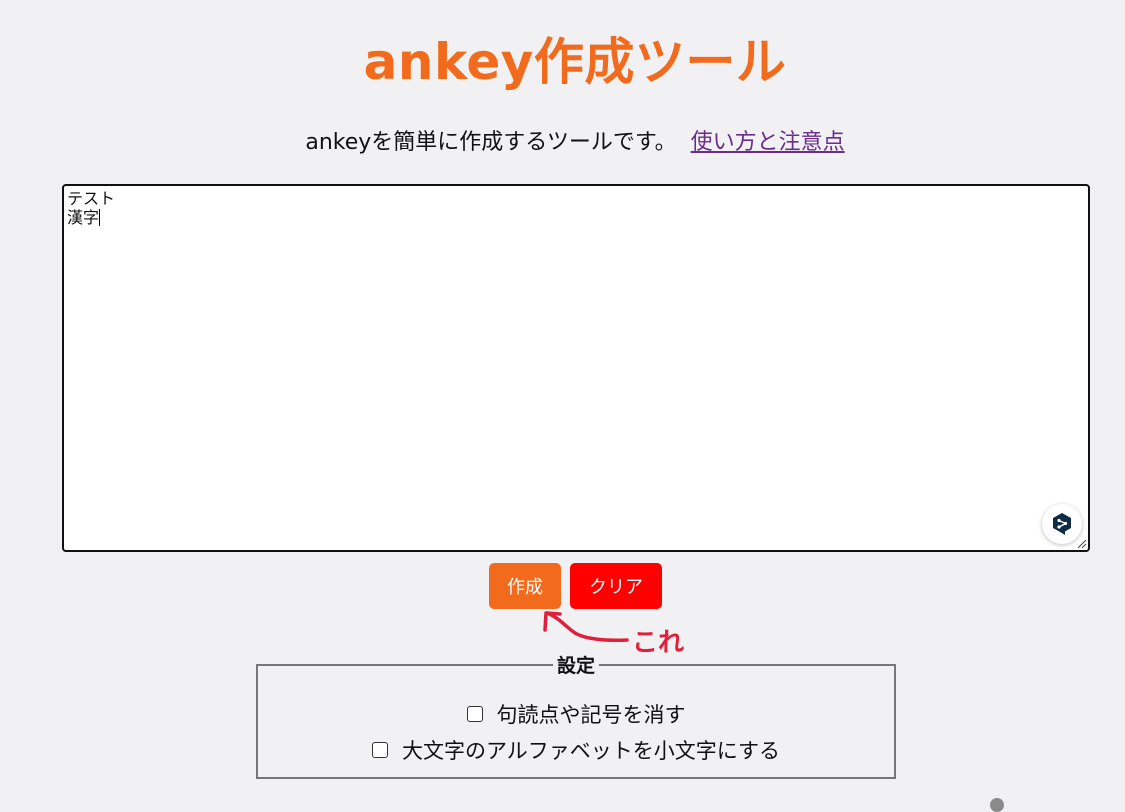 This screenshot has height=812, width=1125. Describe the element at coordinates (83, 217) in the screenshot. I see `editor-line-2: 漢字` at that location.